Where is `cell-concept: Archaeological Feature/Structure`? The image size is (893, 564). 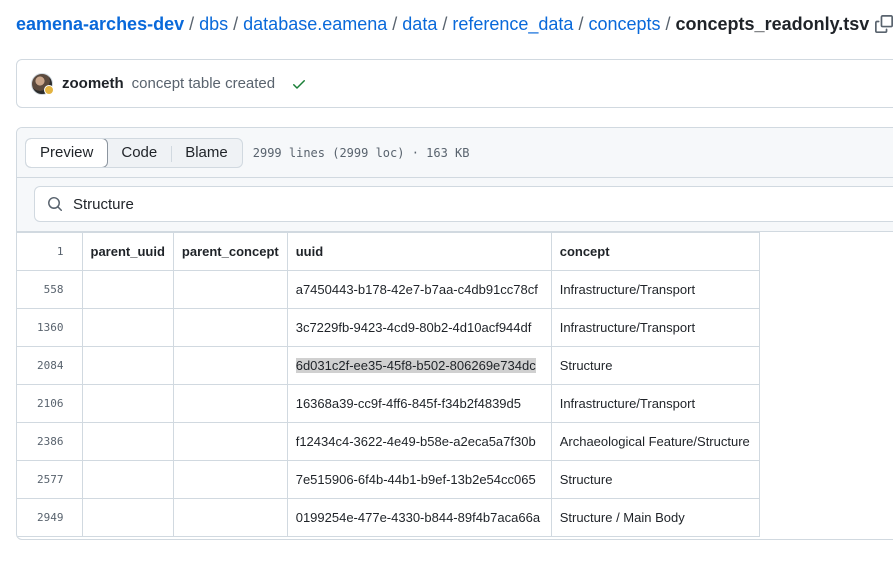
cell-concept: Archaeological Feature/Structure is located at coordinates (655, 441).